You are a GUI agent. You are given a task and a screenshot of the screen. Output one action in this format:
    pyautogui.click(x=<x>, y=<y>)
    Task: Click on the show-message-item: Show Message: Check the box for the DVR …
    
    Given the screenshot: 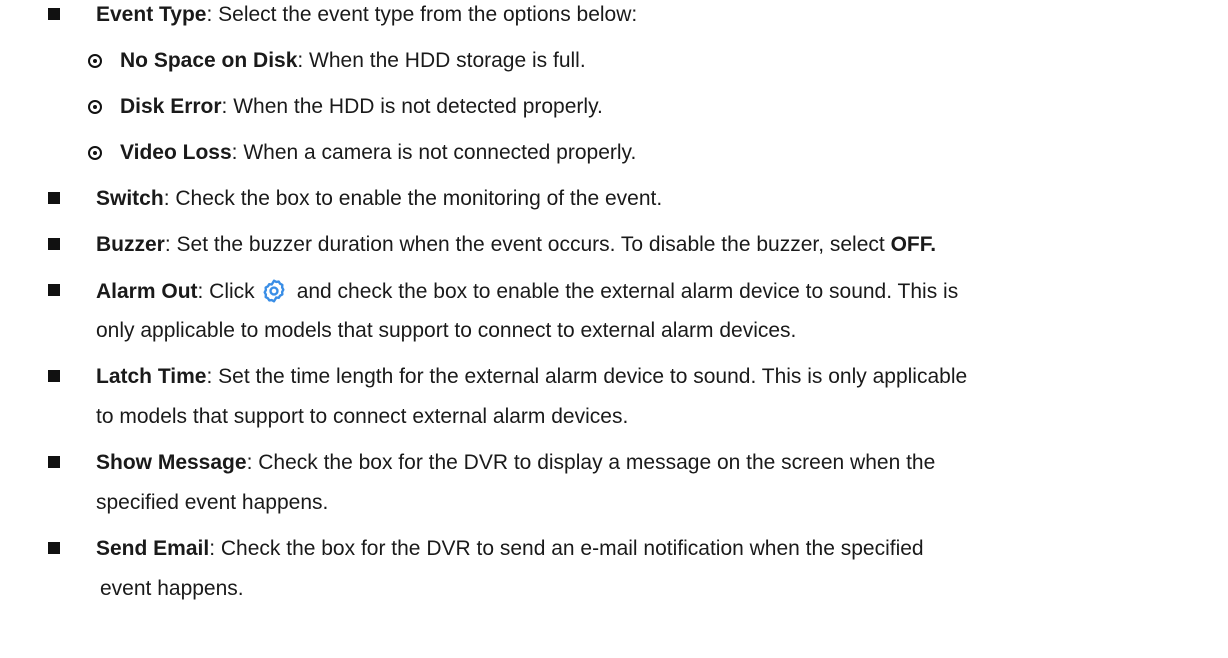 What is the action you would take?
    pyautogui.click(x=515, y=463)
    